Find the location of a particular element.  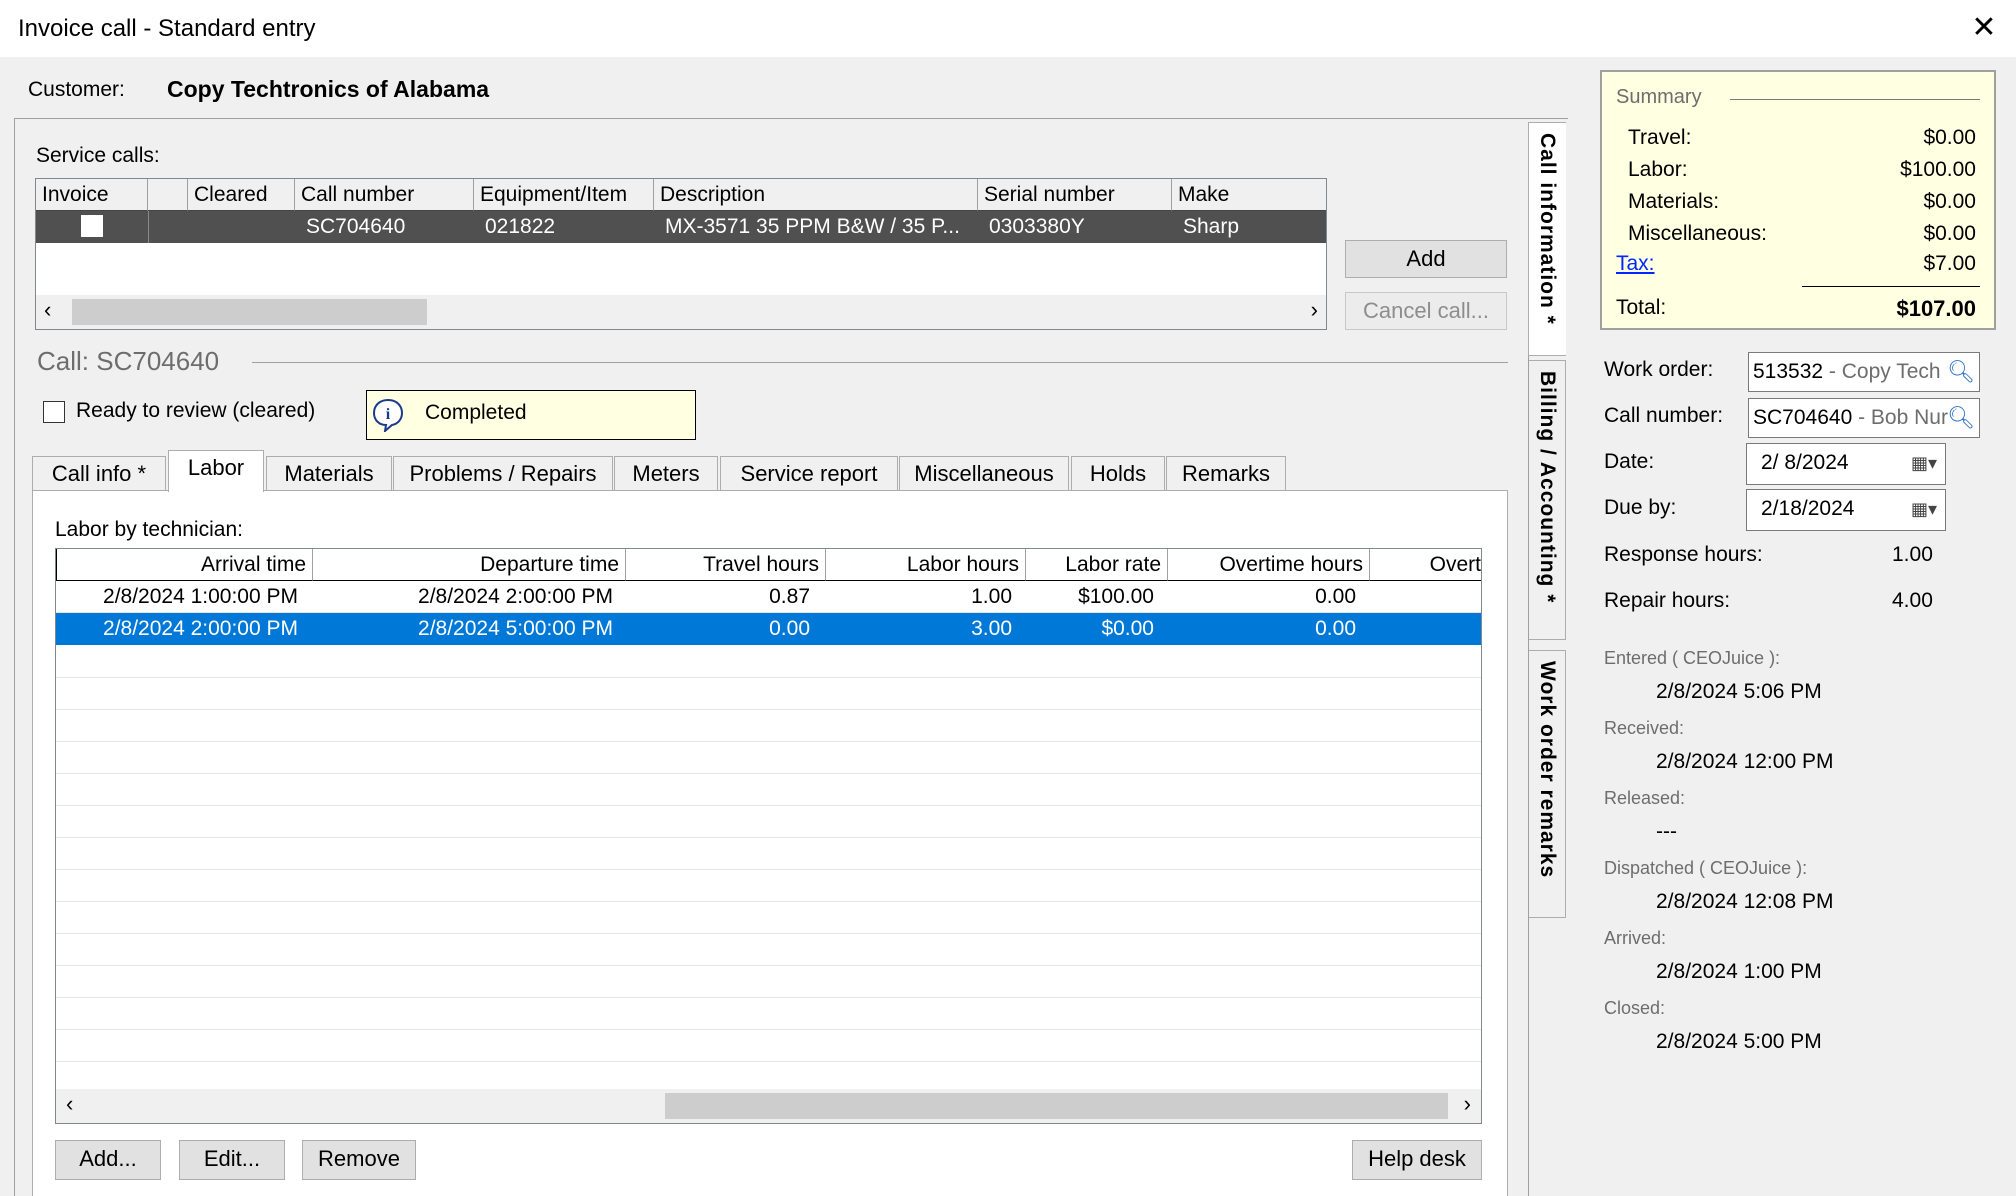

tab-service-report: Service report is located at coordinates (809, 473).